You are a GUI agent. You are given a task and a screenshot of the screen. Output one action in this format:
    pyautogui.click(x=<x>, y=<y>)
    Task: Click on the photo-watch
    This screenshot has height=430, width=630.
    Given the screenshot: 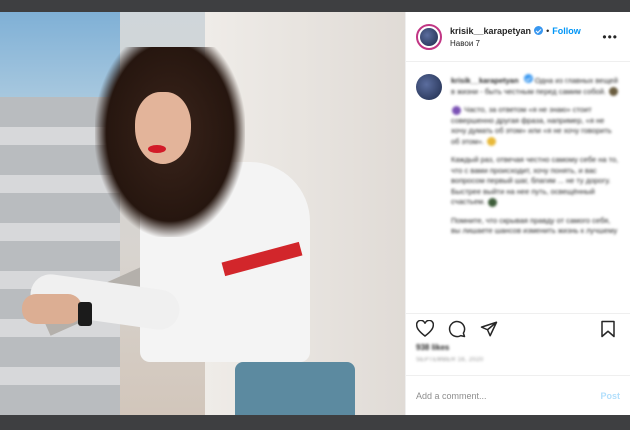 What is the action you would take?
    pyautogui.click(x=85, y=314)
    